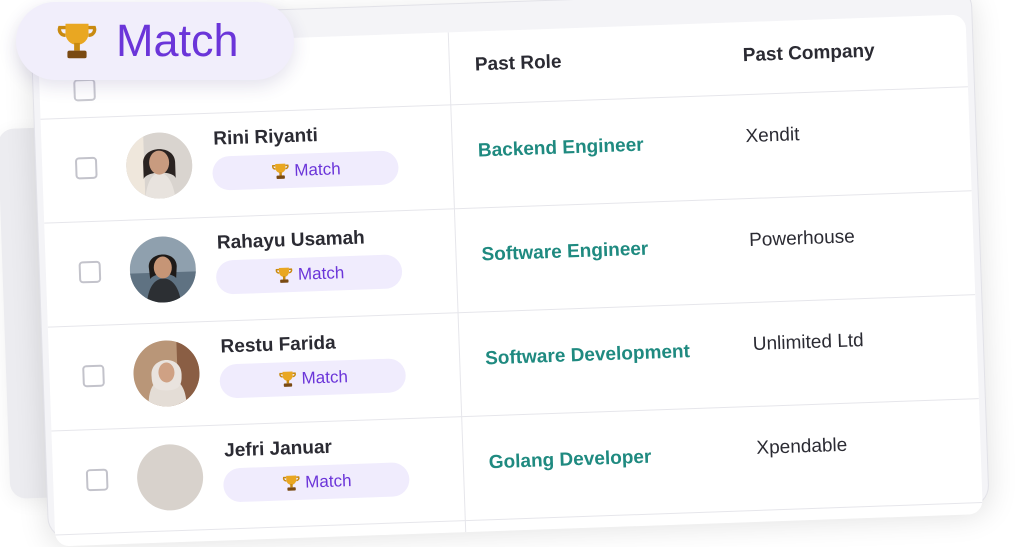 The width and height of the screenshot is (1024, 547). What do you see at coordinates (265, 137) in the screenshot?
I see `candidate-name: Rini Riyanti` at bounding box center [265, 137].